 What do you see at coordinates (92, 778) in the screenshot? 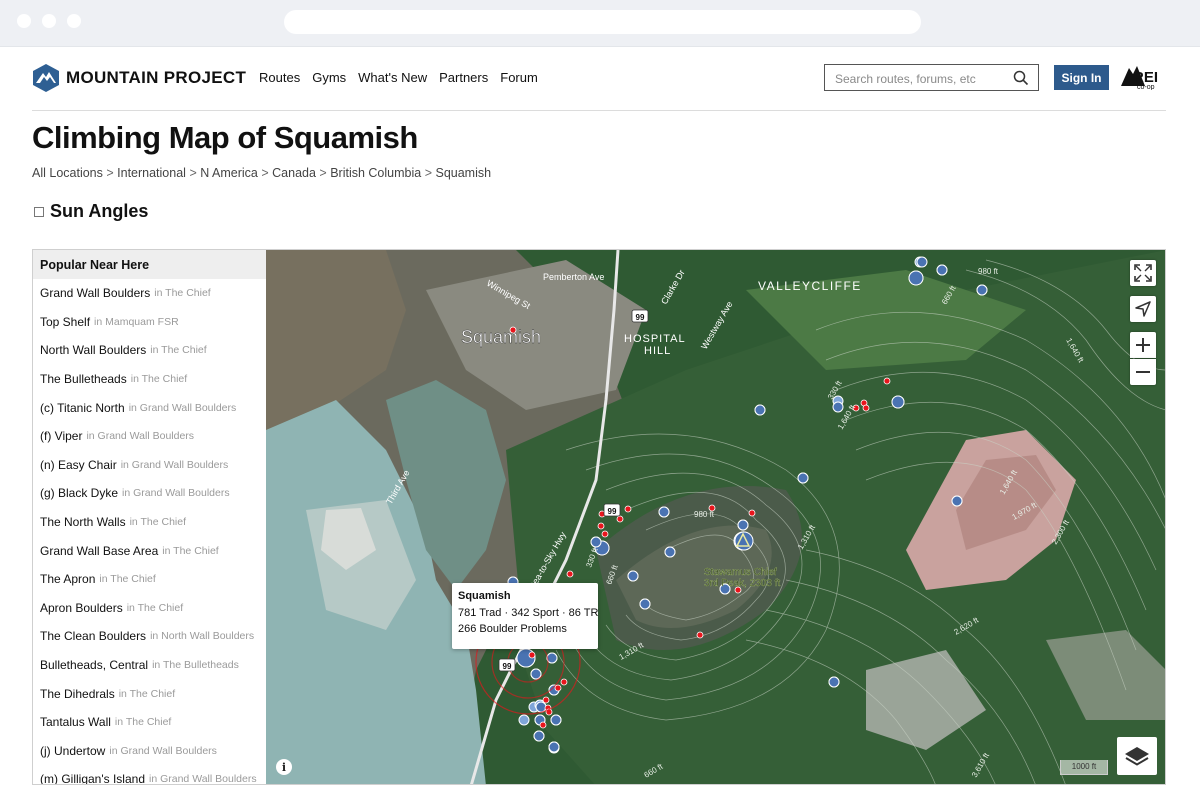
I see `item-name: (m) Gilligan's Island` at bounding box center [92, 778].